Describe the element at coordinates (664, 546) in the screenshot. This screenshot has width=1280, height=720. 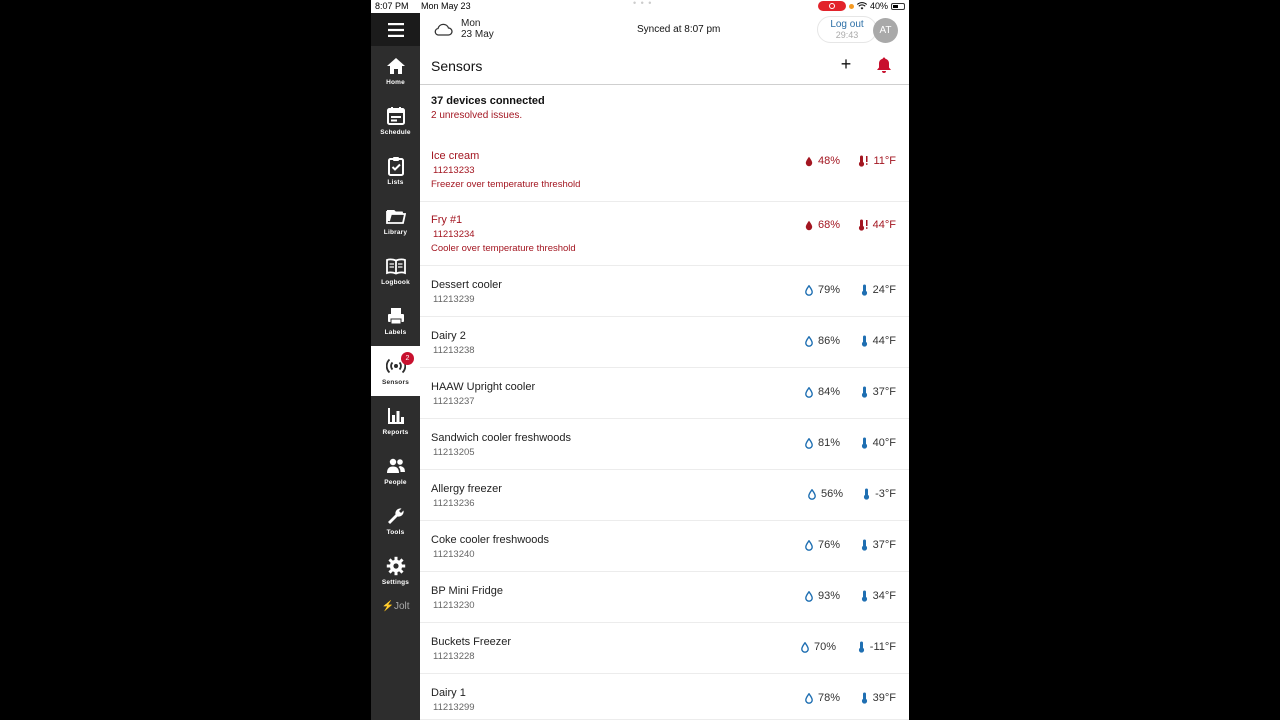
I see `sensor-row: Coke cooler freshwoods 11213240 76% 37°F` at that location.